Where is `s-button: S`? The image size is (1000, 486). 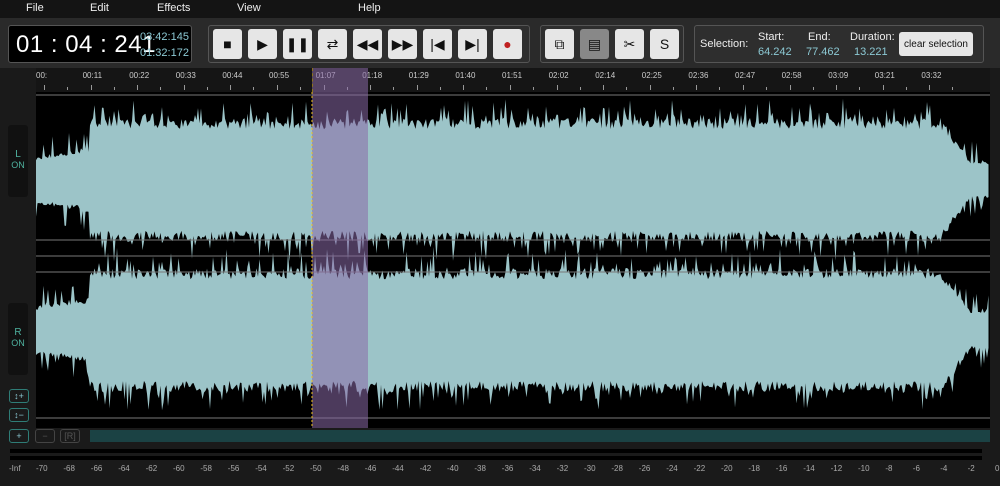
s-button: S is located at coordinates (664, 44).